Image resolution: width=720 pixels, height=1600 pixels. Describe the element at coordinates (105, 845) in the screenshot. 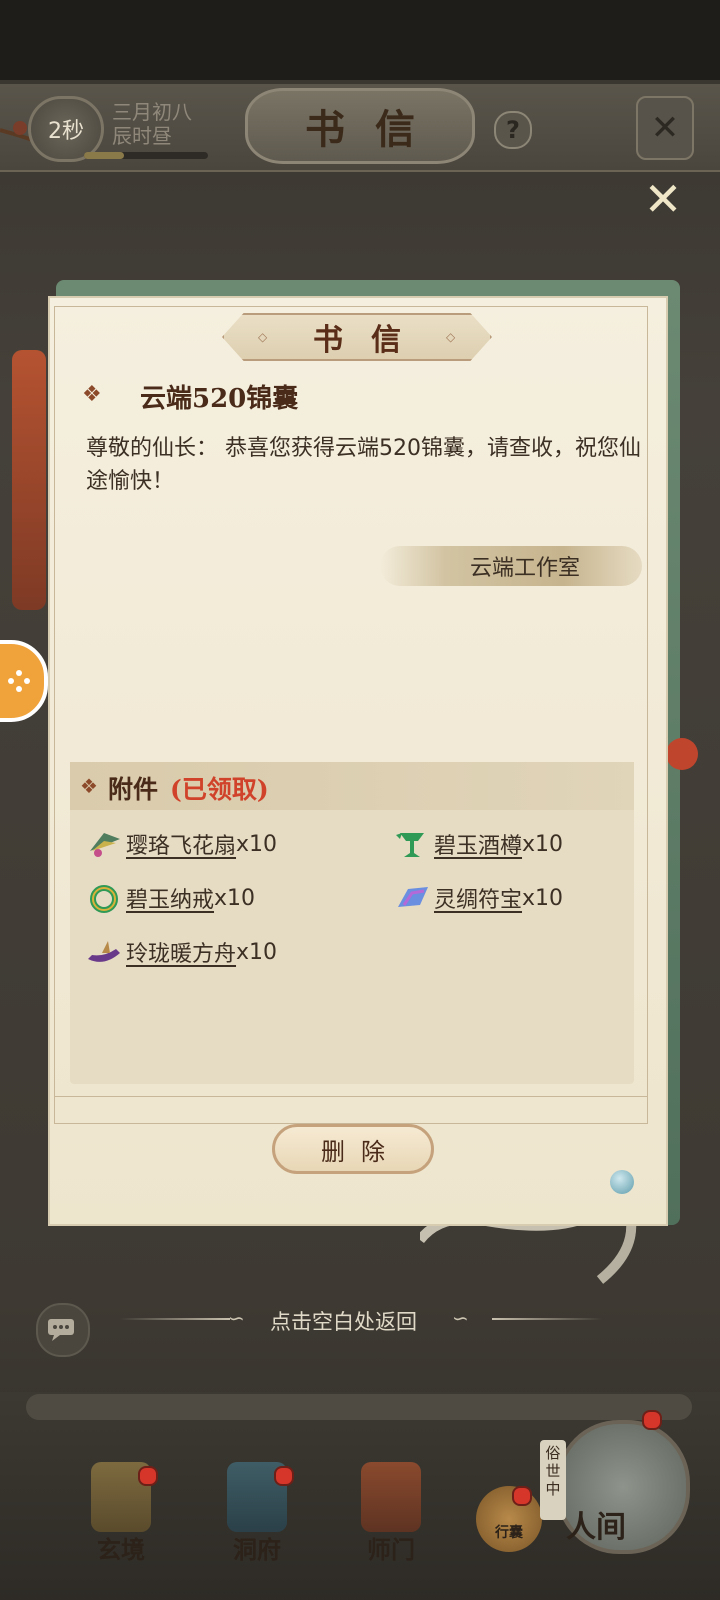

I see `fan-icon` at that location.